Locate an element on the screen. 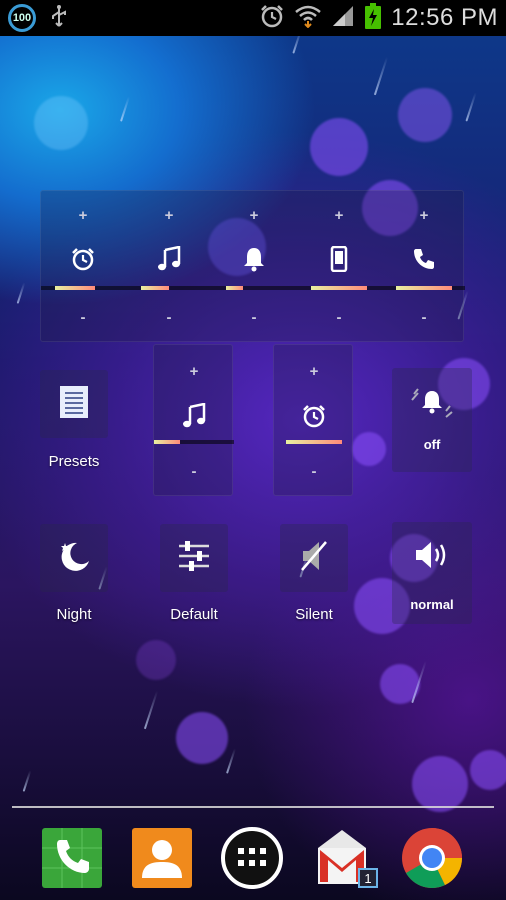 The height and width of the screenshot is (900, 506). volume-widget: + + + + + - - - - - is located at coordinates (252, 266).